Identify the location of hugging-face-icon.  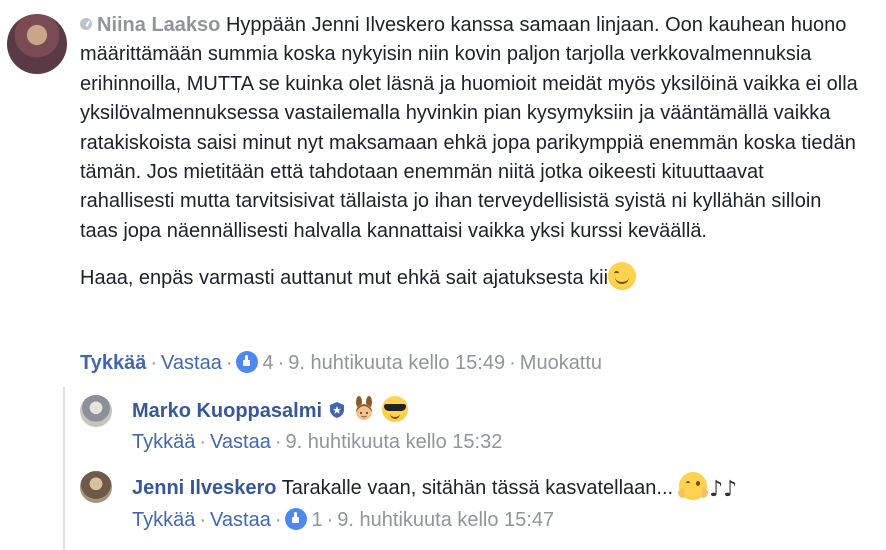
(693, 486).